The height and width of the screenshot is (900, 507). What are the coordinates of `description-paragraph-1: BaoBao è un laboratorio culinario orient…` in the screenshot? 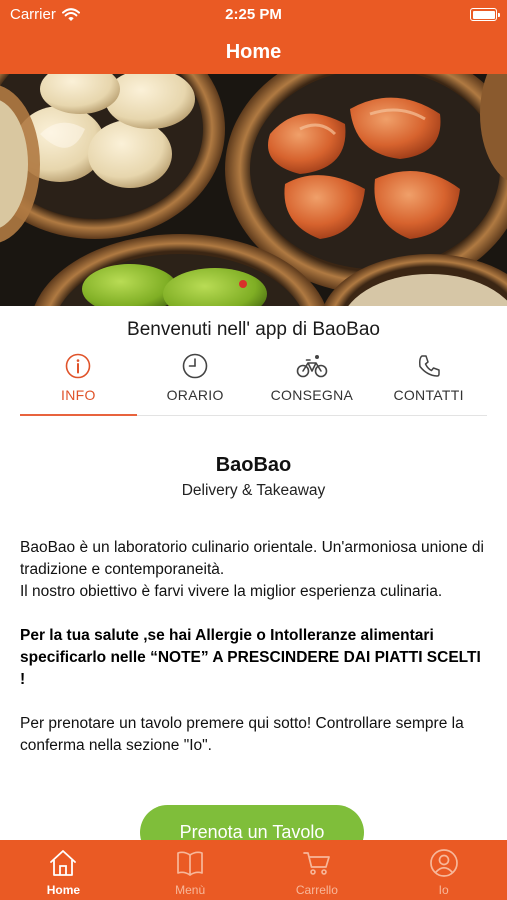 It's located at (252, 558).